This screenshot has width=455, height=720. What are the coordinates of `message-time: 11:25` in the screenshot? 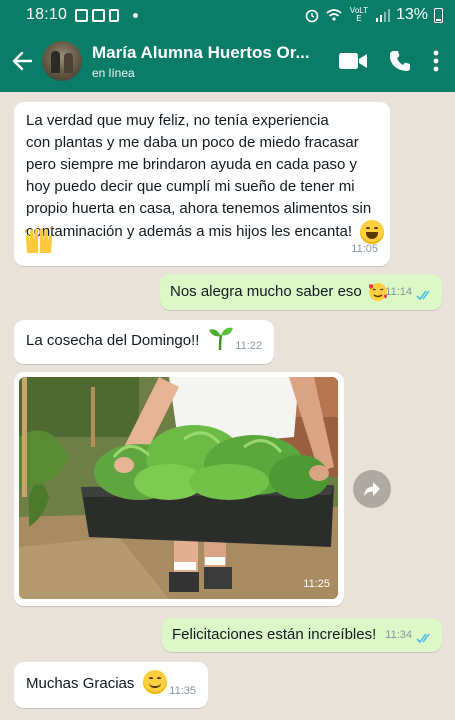 It's located at (316, 584).